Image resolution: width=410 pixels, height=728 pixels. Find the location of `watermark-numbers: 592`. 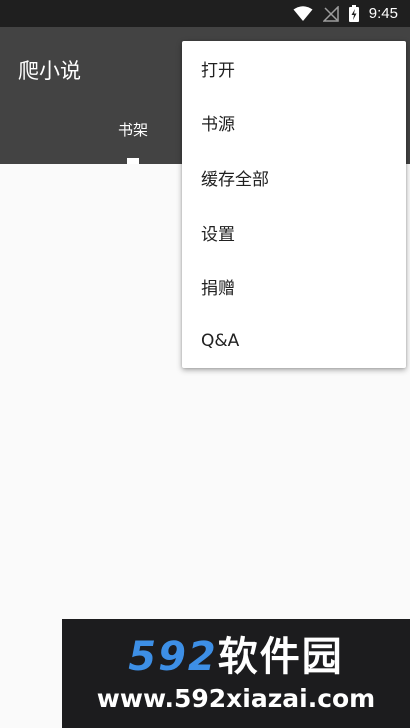

watermark-numbers: 592 is located at coordinates (173, 656).